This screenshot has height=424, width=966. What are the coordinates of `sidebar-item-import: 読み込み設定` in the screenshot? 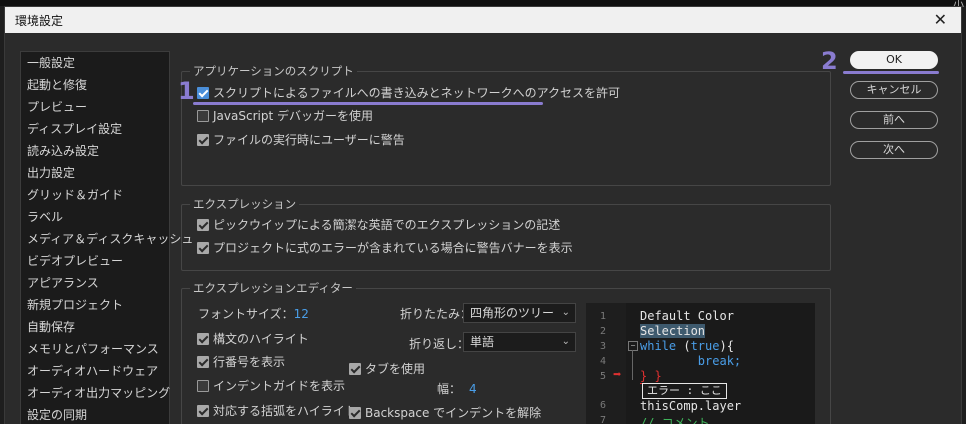 It's located at (95, 151).